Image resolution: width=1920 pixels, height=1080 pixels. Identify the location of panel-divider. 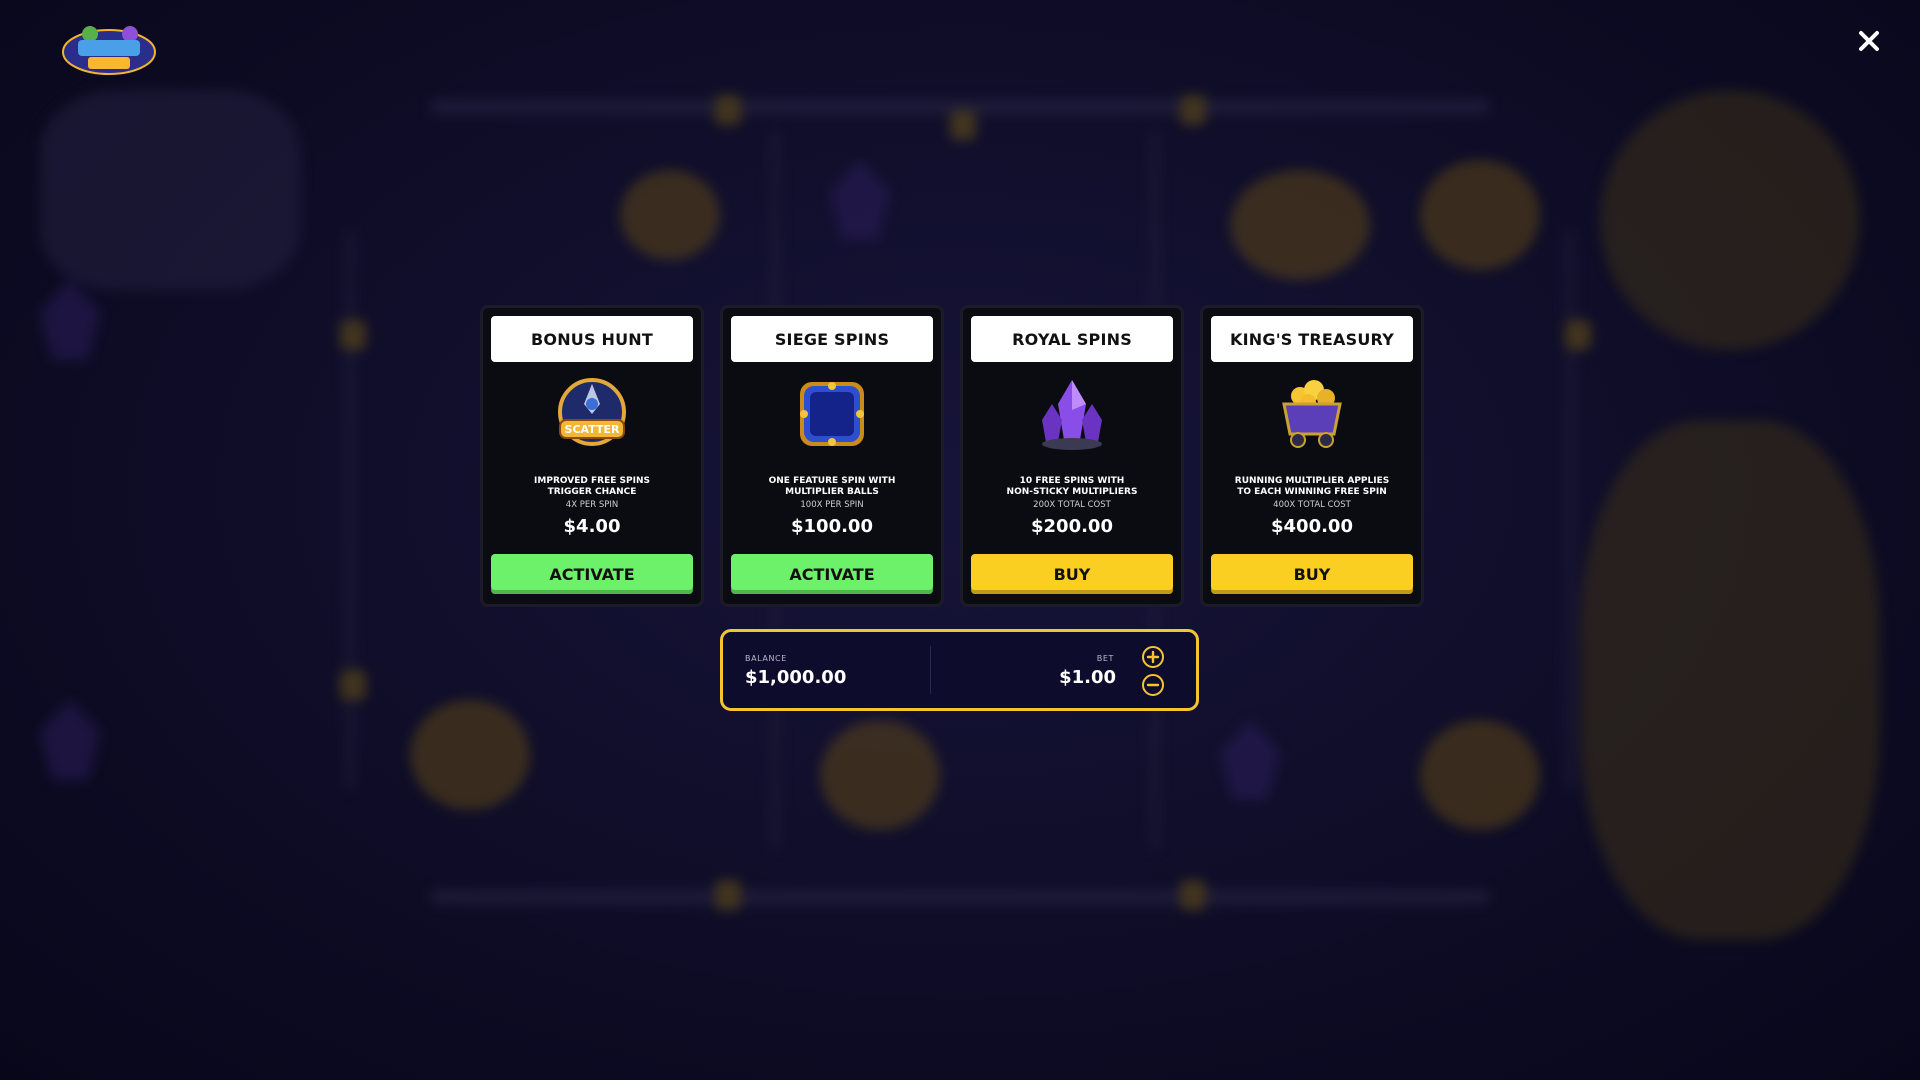
(930, 670).